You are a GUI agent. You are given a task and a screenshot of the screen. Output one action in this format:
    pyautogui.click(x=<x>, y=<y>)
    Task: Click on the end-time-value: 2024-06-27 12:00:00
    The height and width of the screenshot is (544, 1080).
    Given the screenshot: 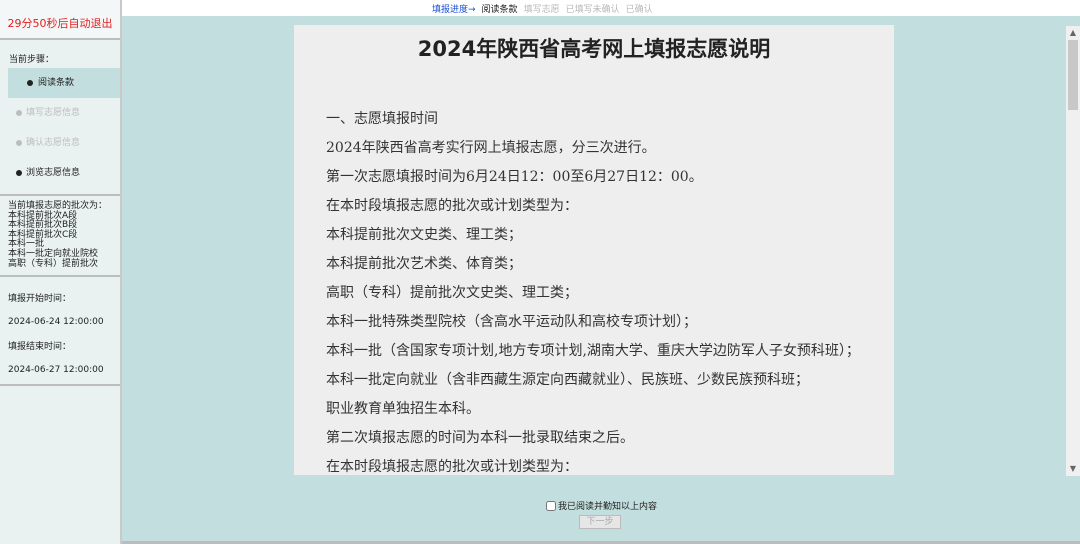 What is the action you would take?
    pyautogui.click(x=56, y=370)
    